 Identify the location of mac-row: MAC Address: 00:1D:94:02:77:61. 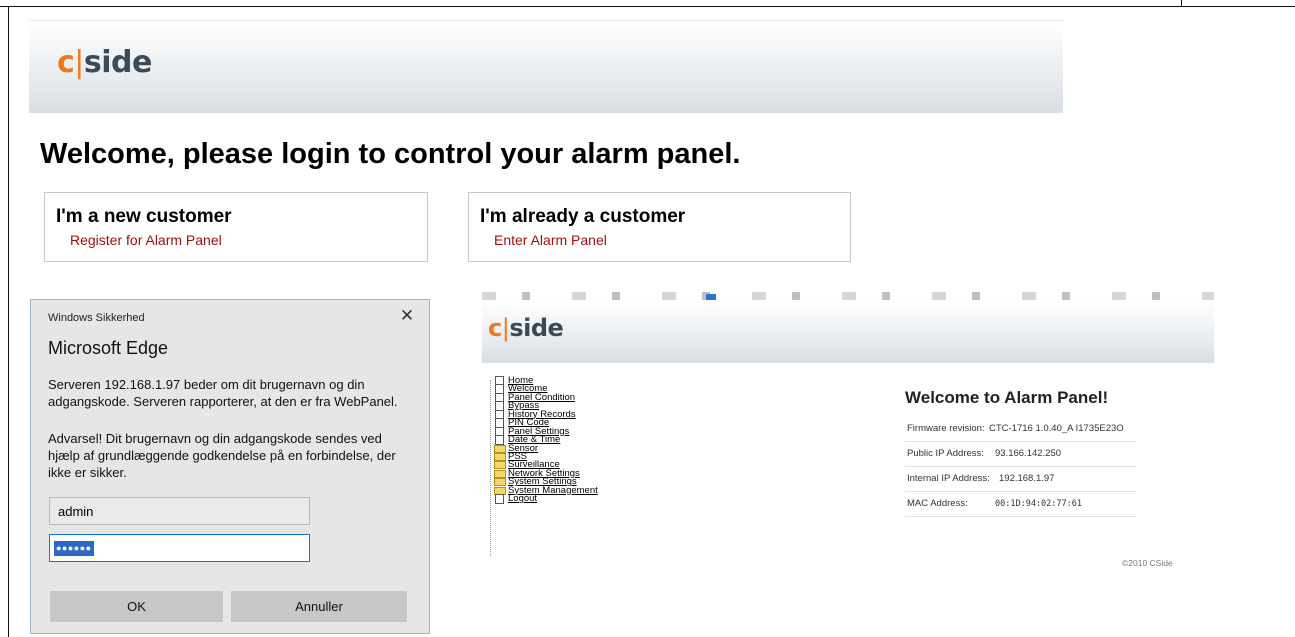
(1020, 504).